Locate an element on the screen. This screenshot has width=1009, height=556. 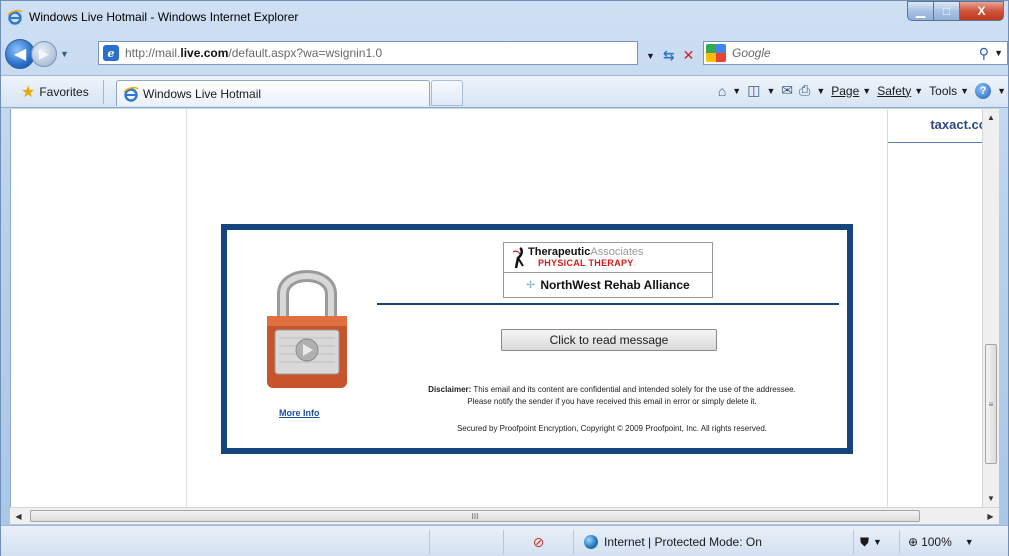
divider is located at coordinates (103, 91).